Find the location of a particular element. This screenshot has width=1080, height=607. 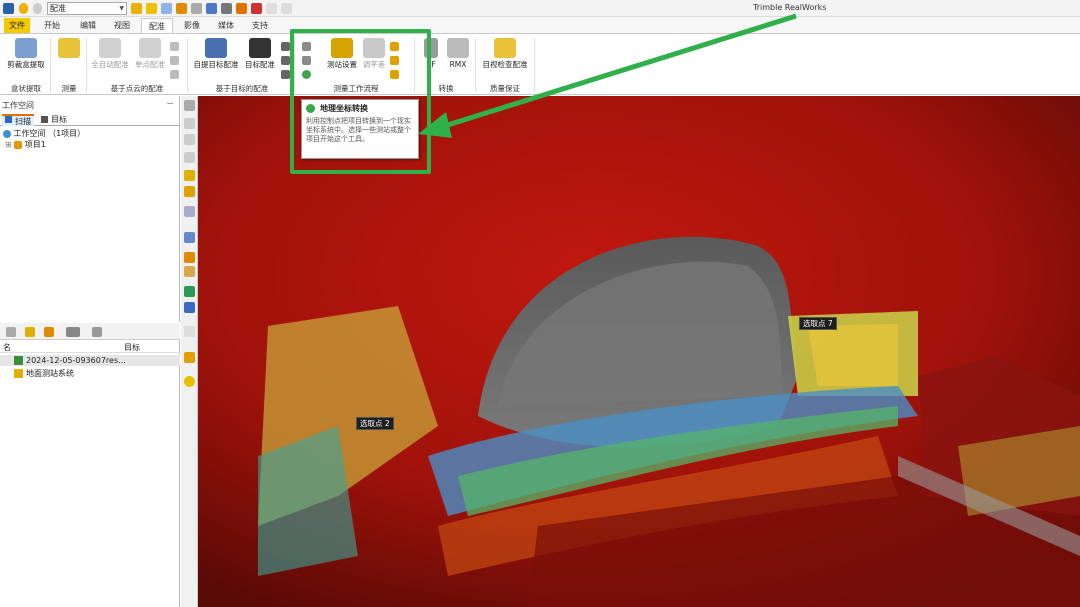

highlight-box is located at coordinates (360, 101).